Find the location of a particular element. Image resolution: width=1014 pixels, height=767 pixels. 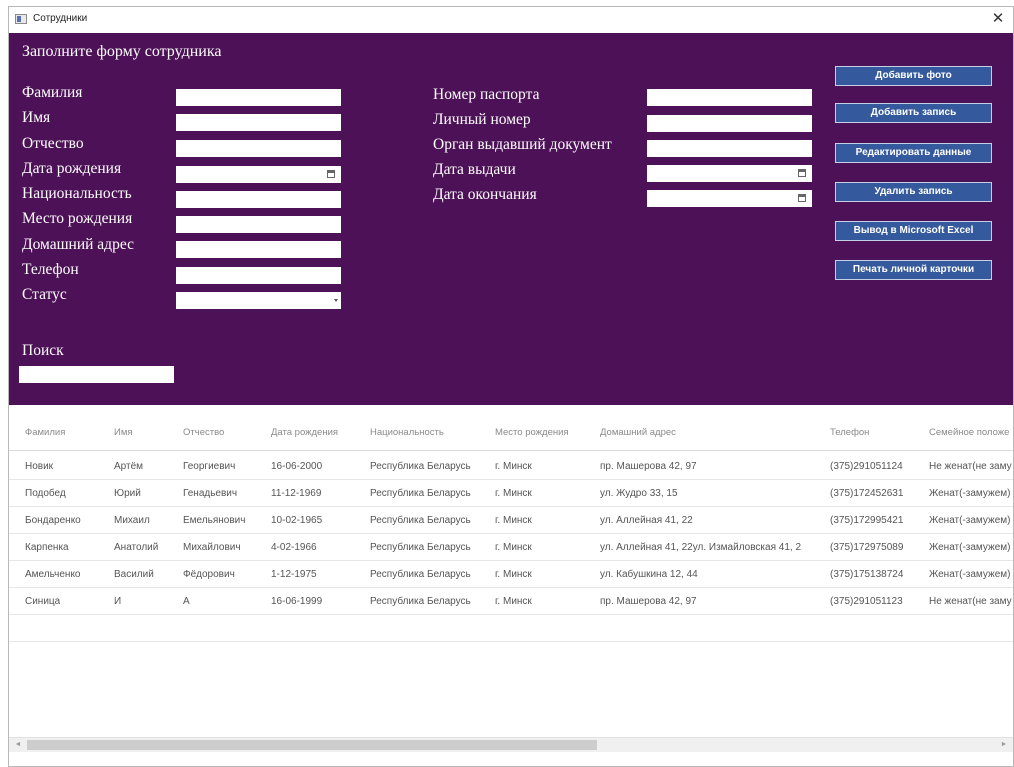

personal-number-field is located at coordinates (729, 123).